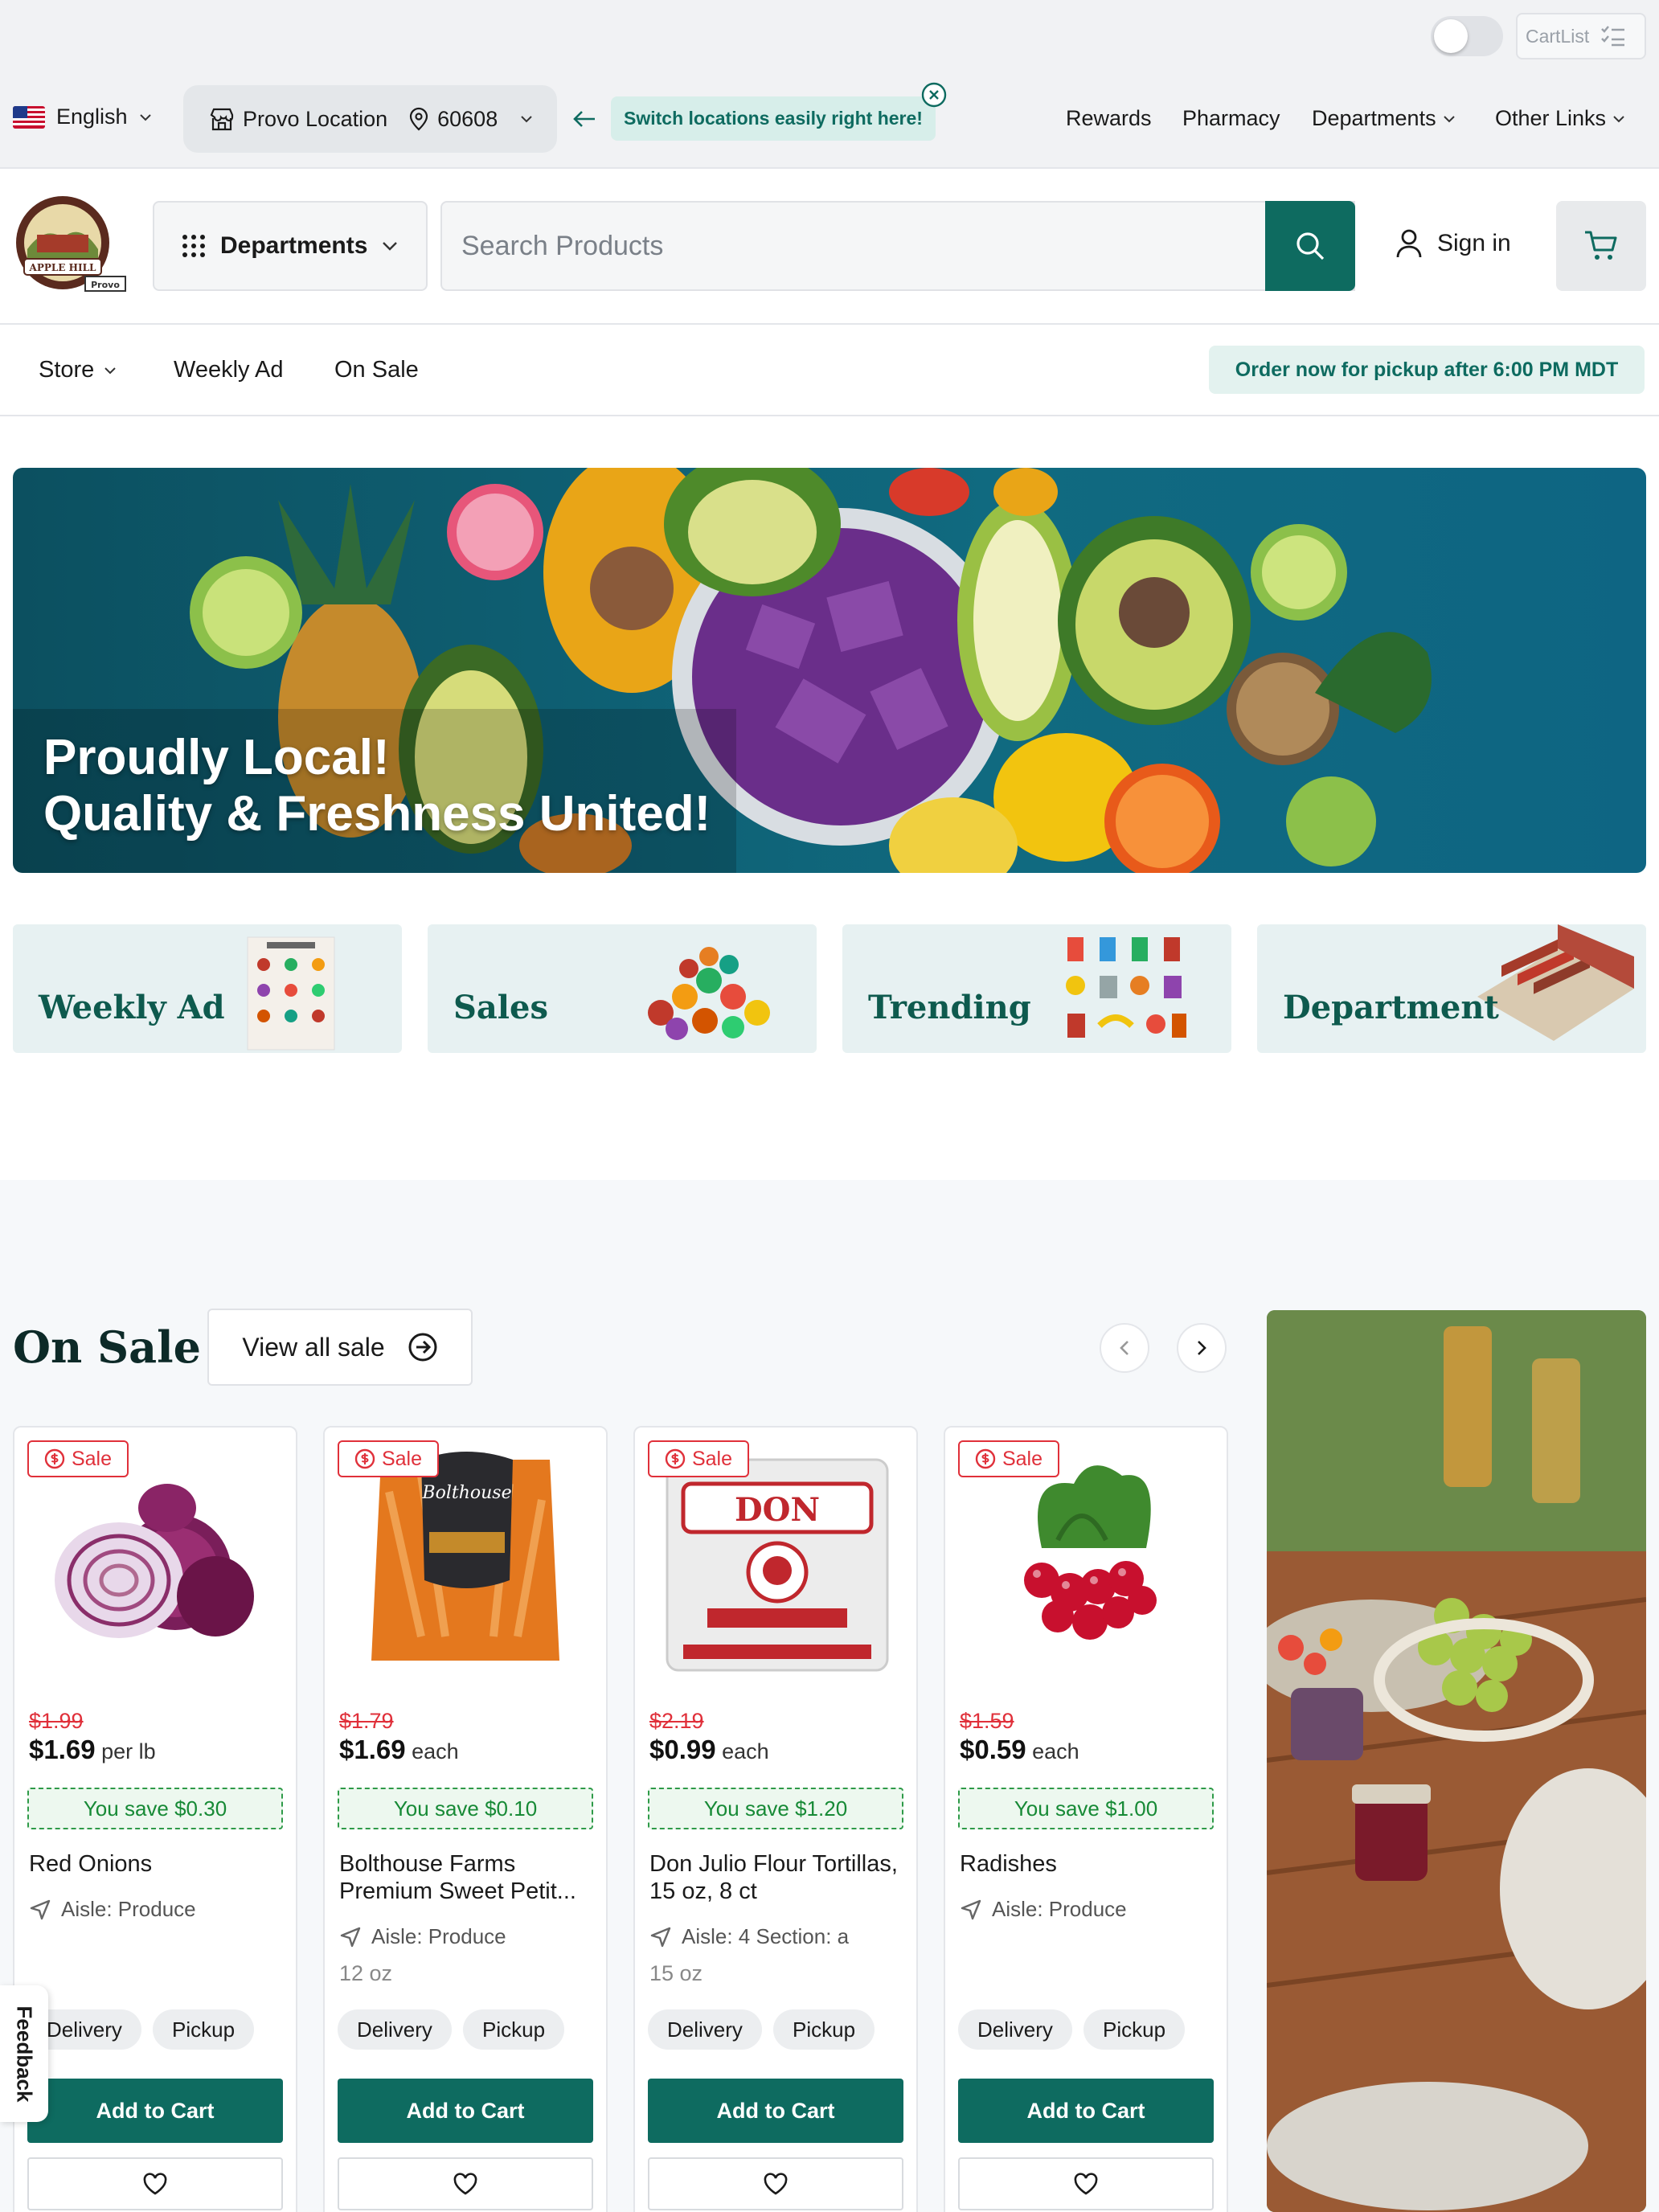 This screenshot has width=1659, height=2212. I want to click on heart-icon, so click(465, 2184).